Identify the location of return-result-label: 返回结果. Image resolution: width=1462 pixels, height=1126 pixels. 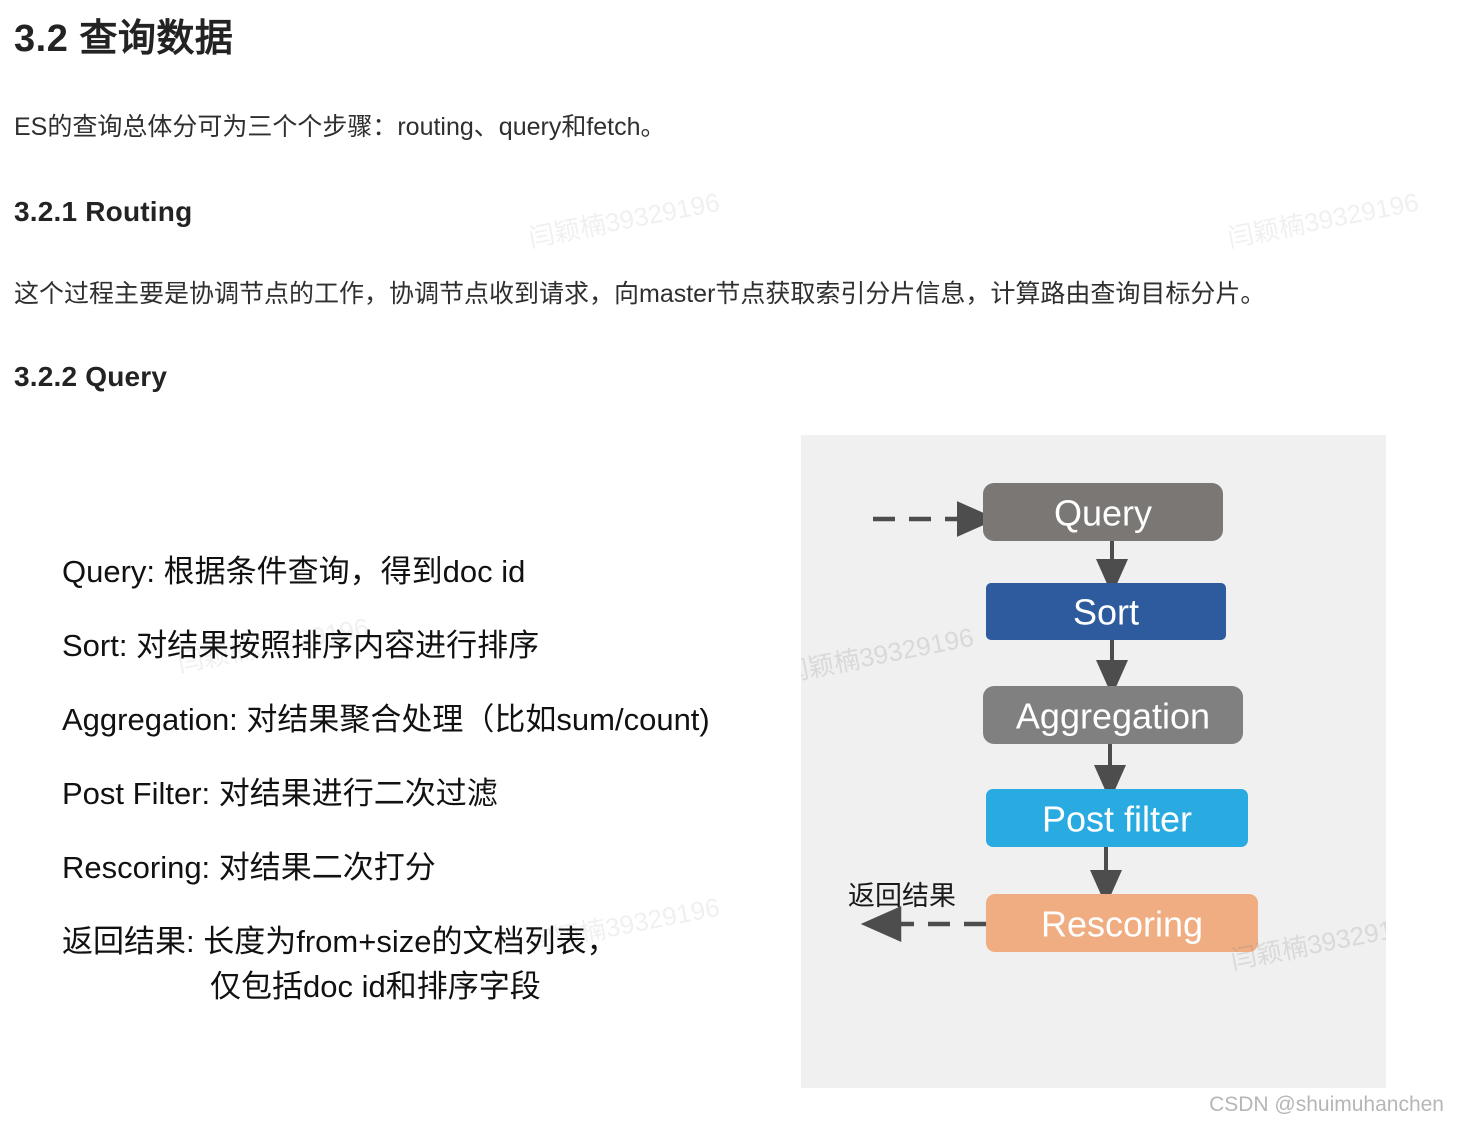
(902, 896).